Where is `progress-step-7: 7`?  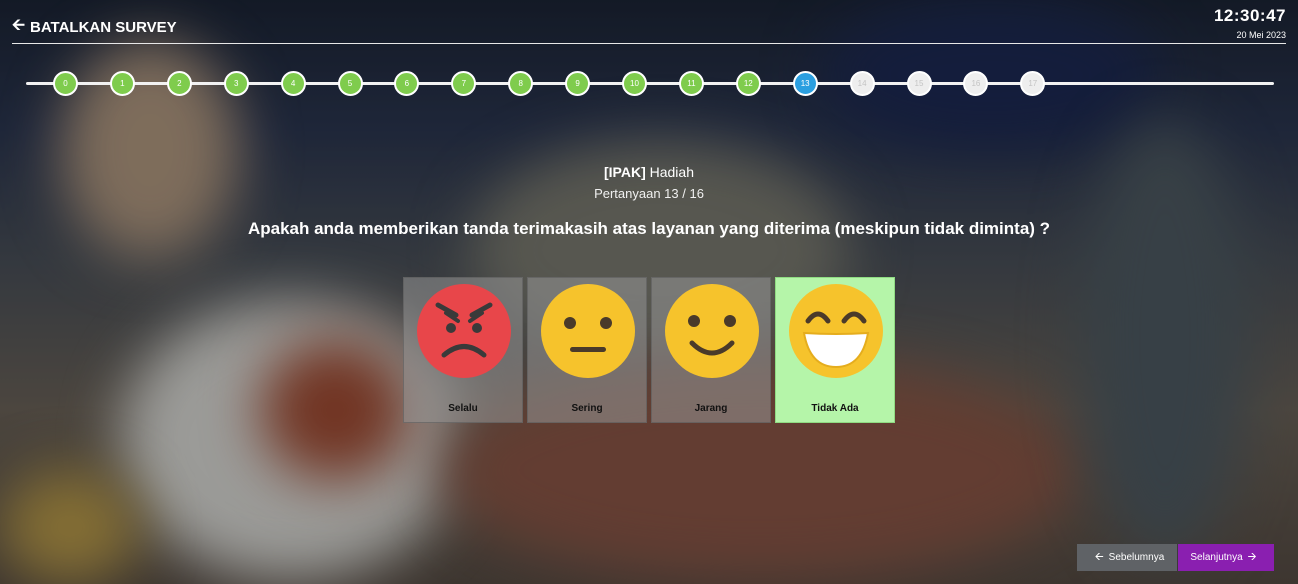
progress-step-7: 7 is located at coordinates (464, 83).